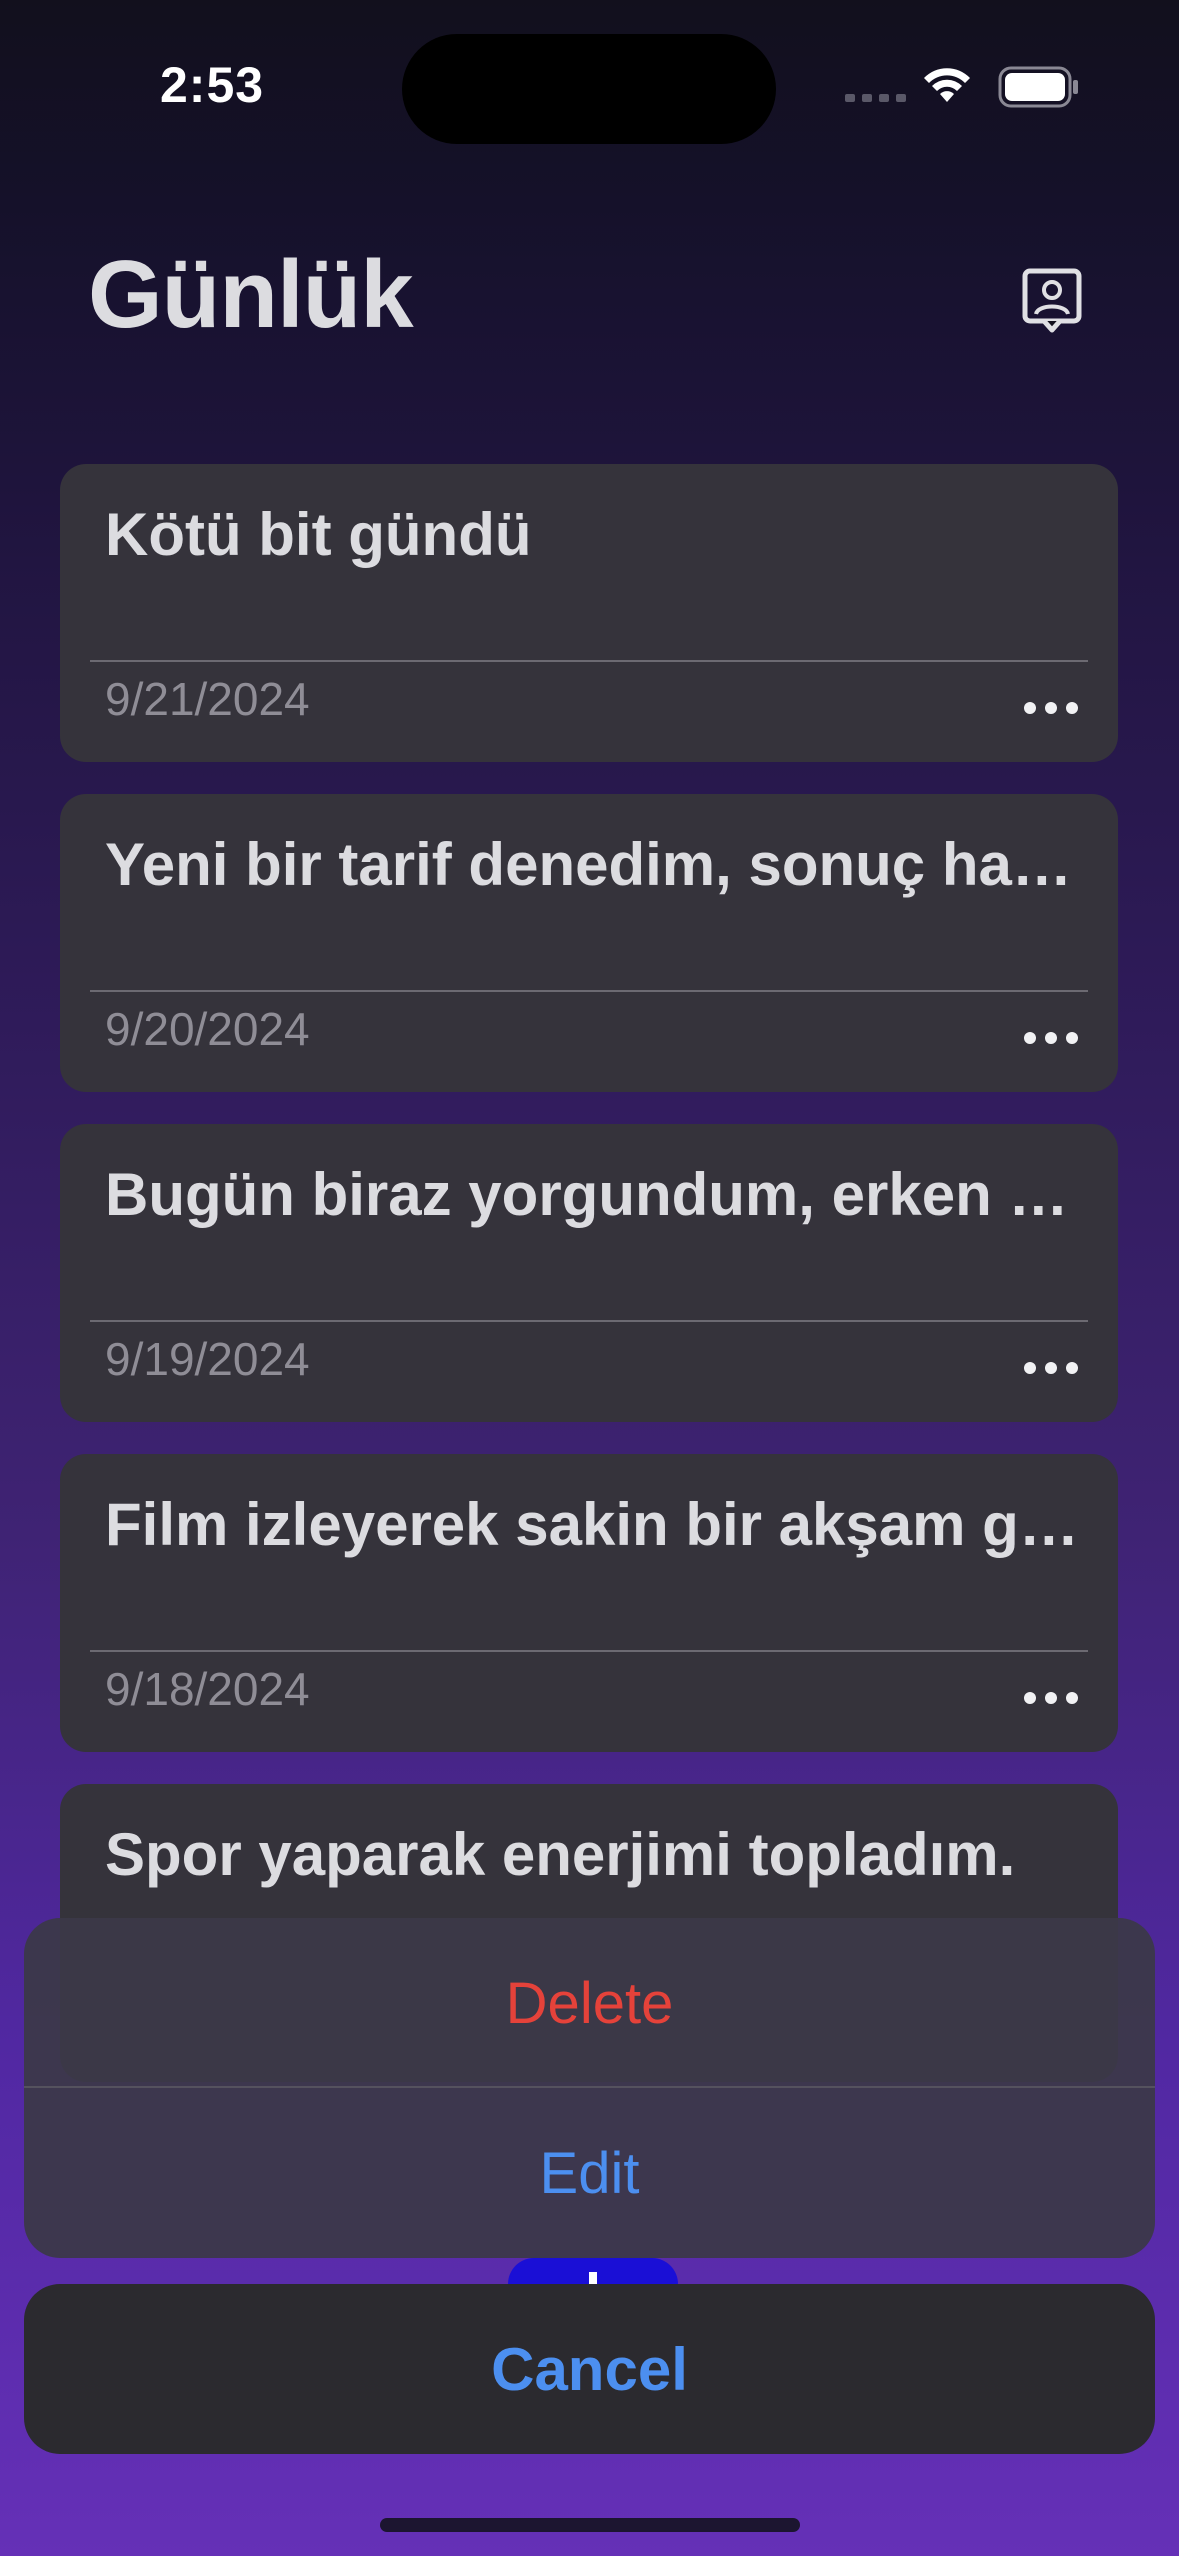  Describe the element at coordinates (589, 2173) in the screenshot. I see `edit-button: Edit` at that location.